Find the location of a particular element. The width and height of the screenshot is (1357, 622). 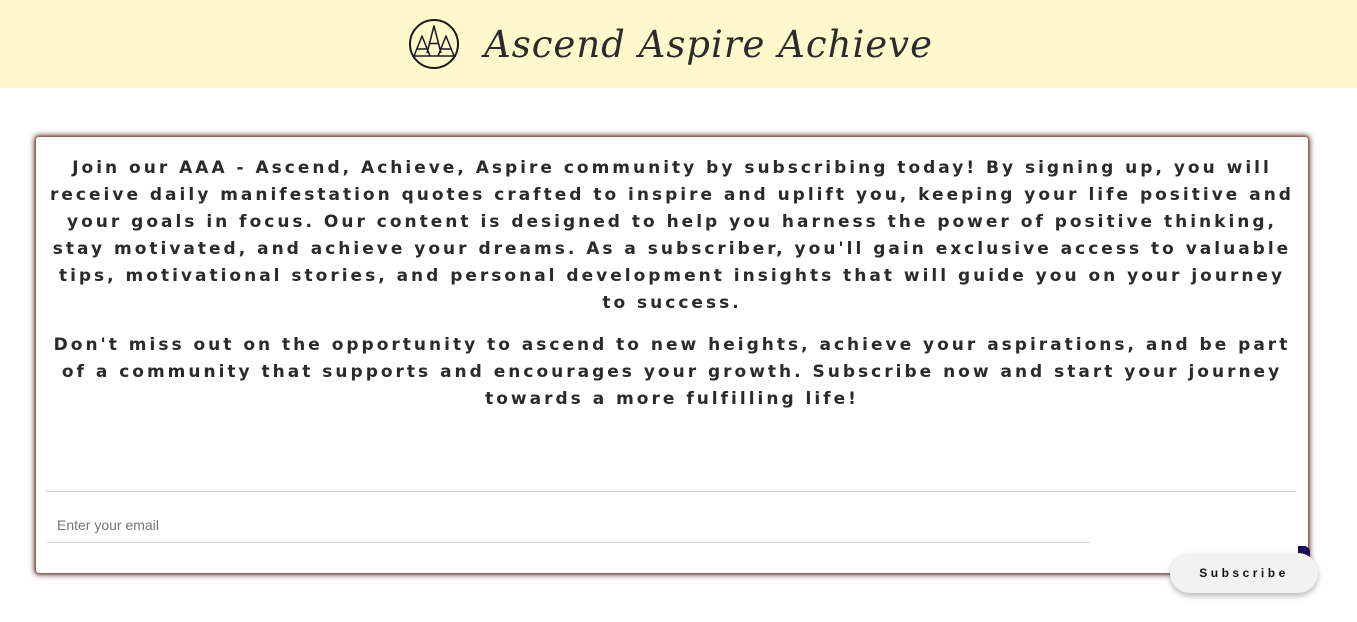

email-input is located at coordinates (568, 525).